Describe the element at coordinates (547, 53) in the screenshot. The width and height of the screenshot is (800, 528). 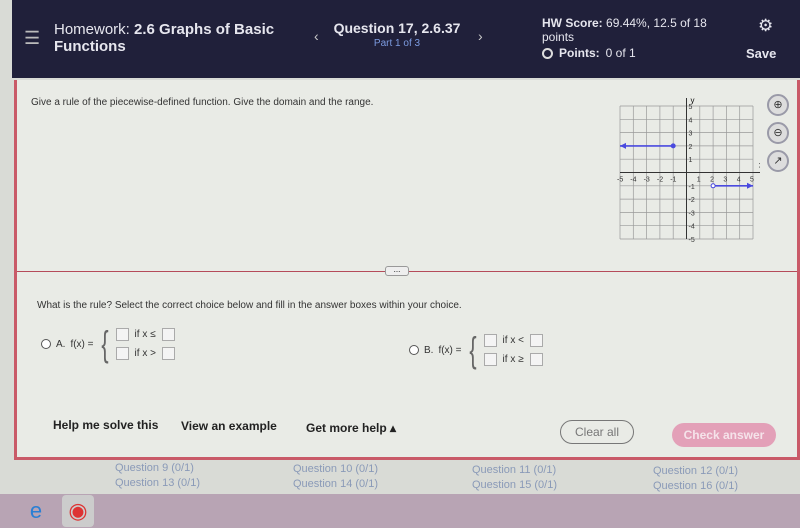
I see `points-circle-icon` at that location.